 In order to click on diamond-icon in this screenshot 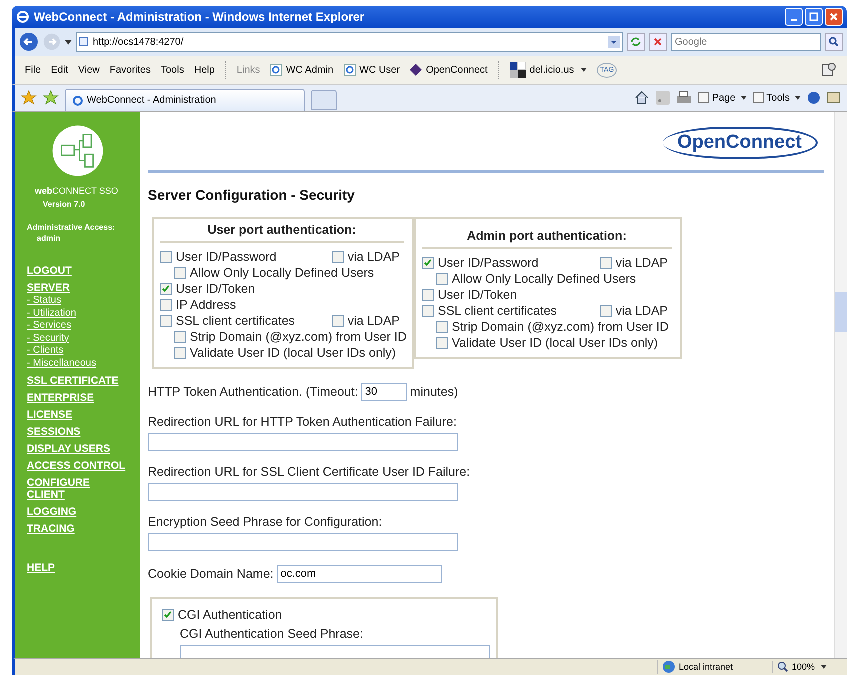, I will do `click(416, 70)`.